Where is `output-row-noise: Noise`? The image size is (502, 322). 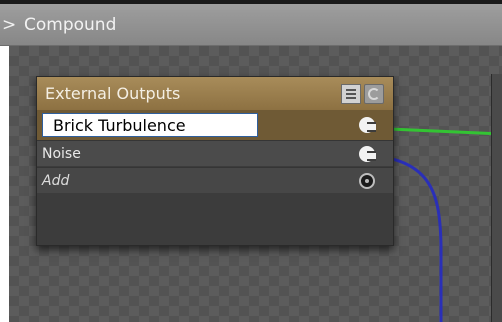 output-row-noise: Noise is located at coordinates (215, 153).